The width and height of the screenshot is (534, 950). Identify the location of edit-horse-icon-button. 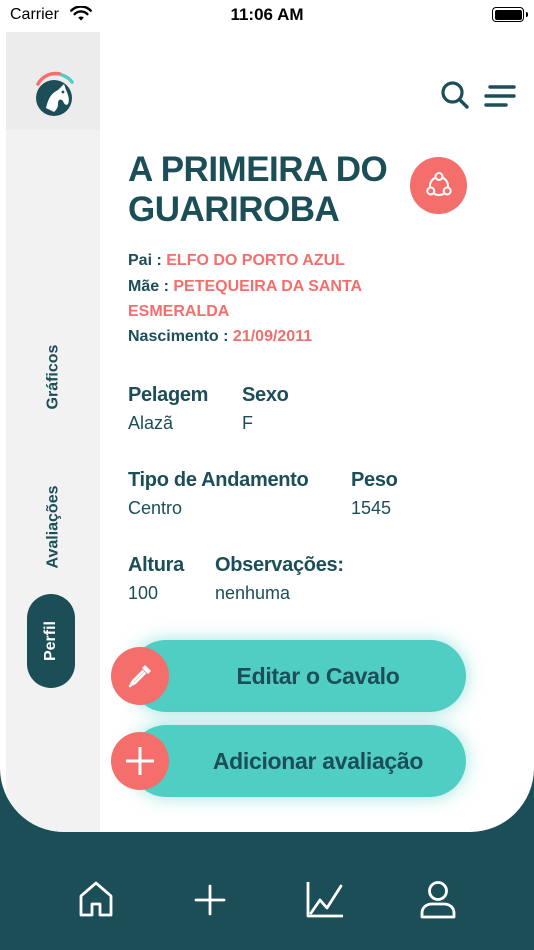
(140, 676).